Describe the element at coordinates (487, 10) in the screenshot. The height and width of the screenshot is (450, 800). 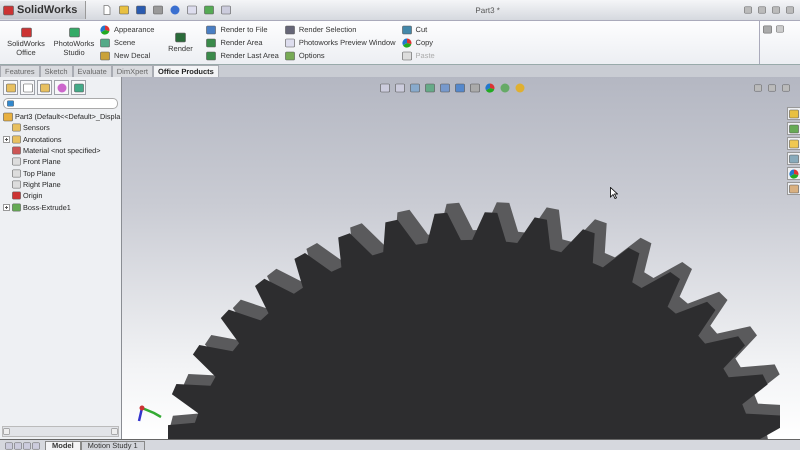
I see `document-title: Part3 *` at that location.